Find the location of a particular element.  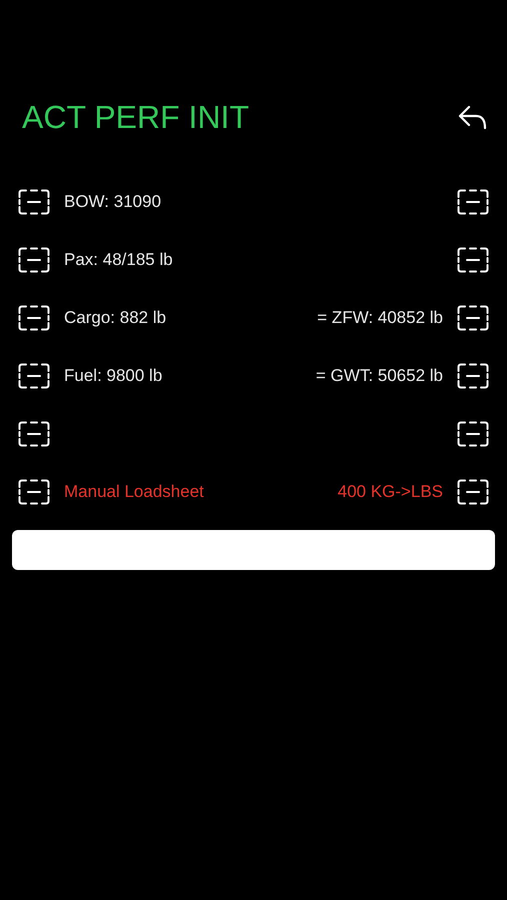

left-field-label: Fuel: 9800 lb is located at coordinates (113, 376).